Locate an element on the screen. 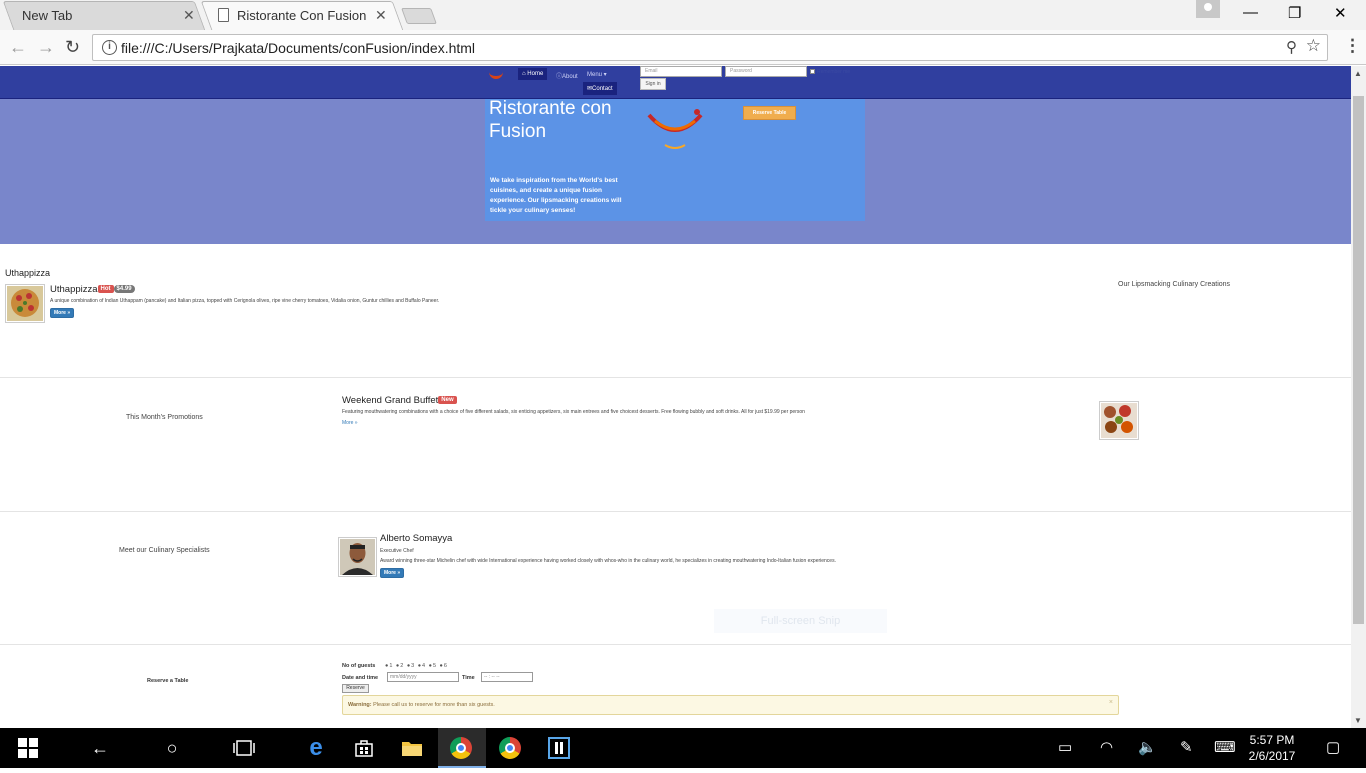 The width and height of the screenshot is (1366, 773). signin-button: Sign in is located at coordinates (653, 84).